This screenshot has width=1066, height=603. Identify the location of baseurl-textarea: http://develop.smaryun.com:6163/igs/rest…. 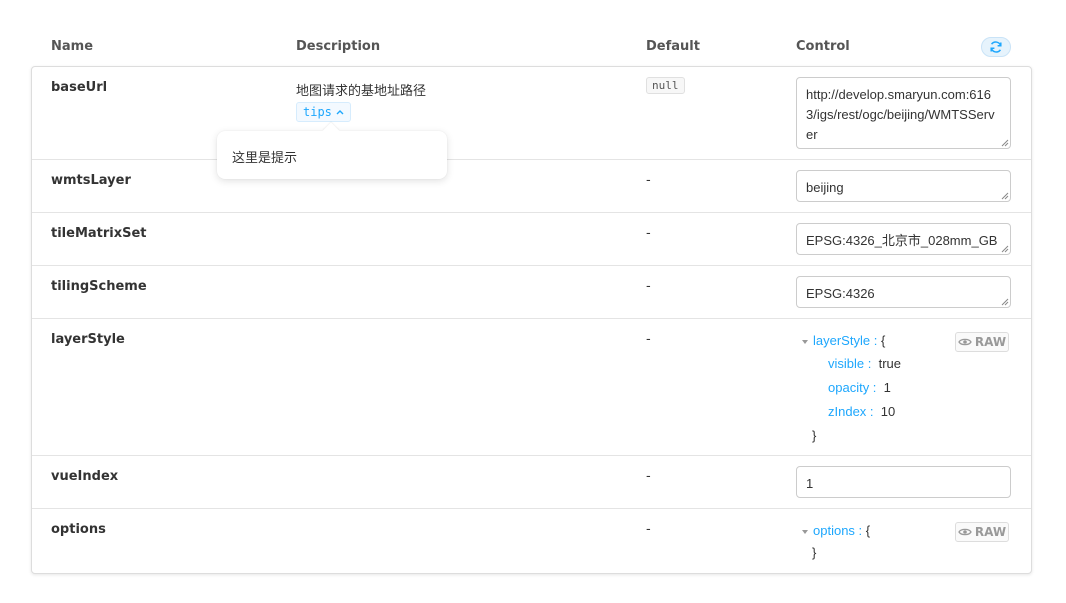
(903, 113).